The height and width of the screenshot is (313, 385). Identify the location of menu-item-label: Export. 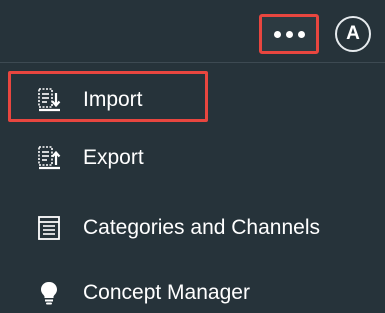
(113, 157).